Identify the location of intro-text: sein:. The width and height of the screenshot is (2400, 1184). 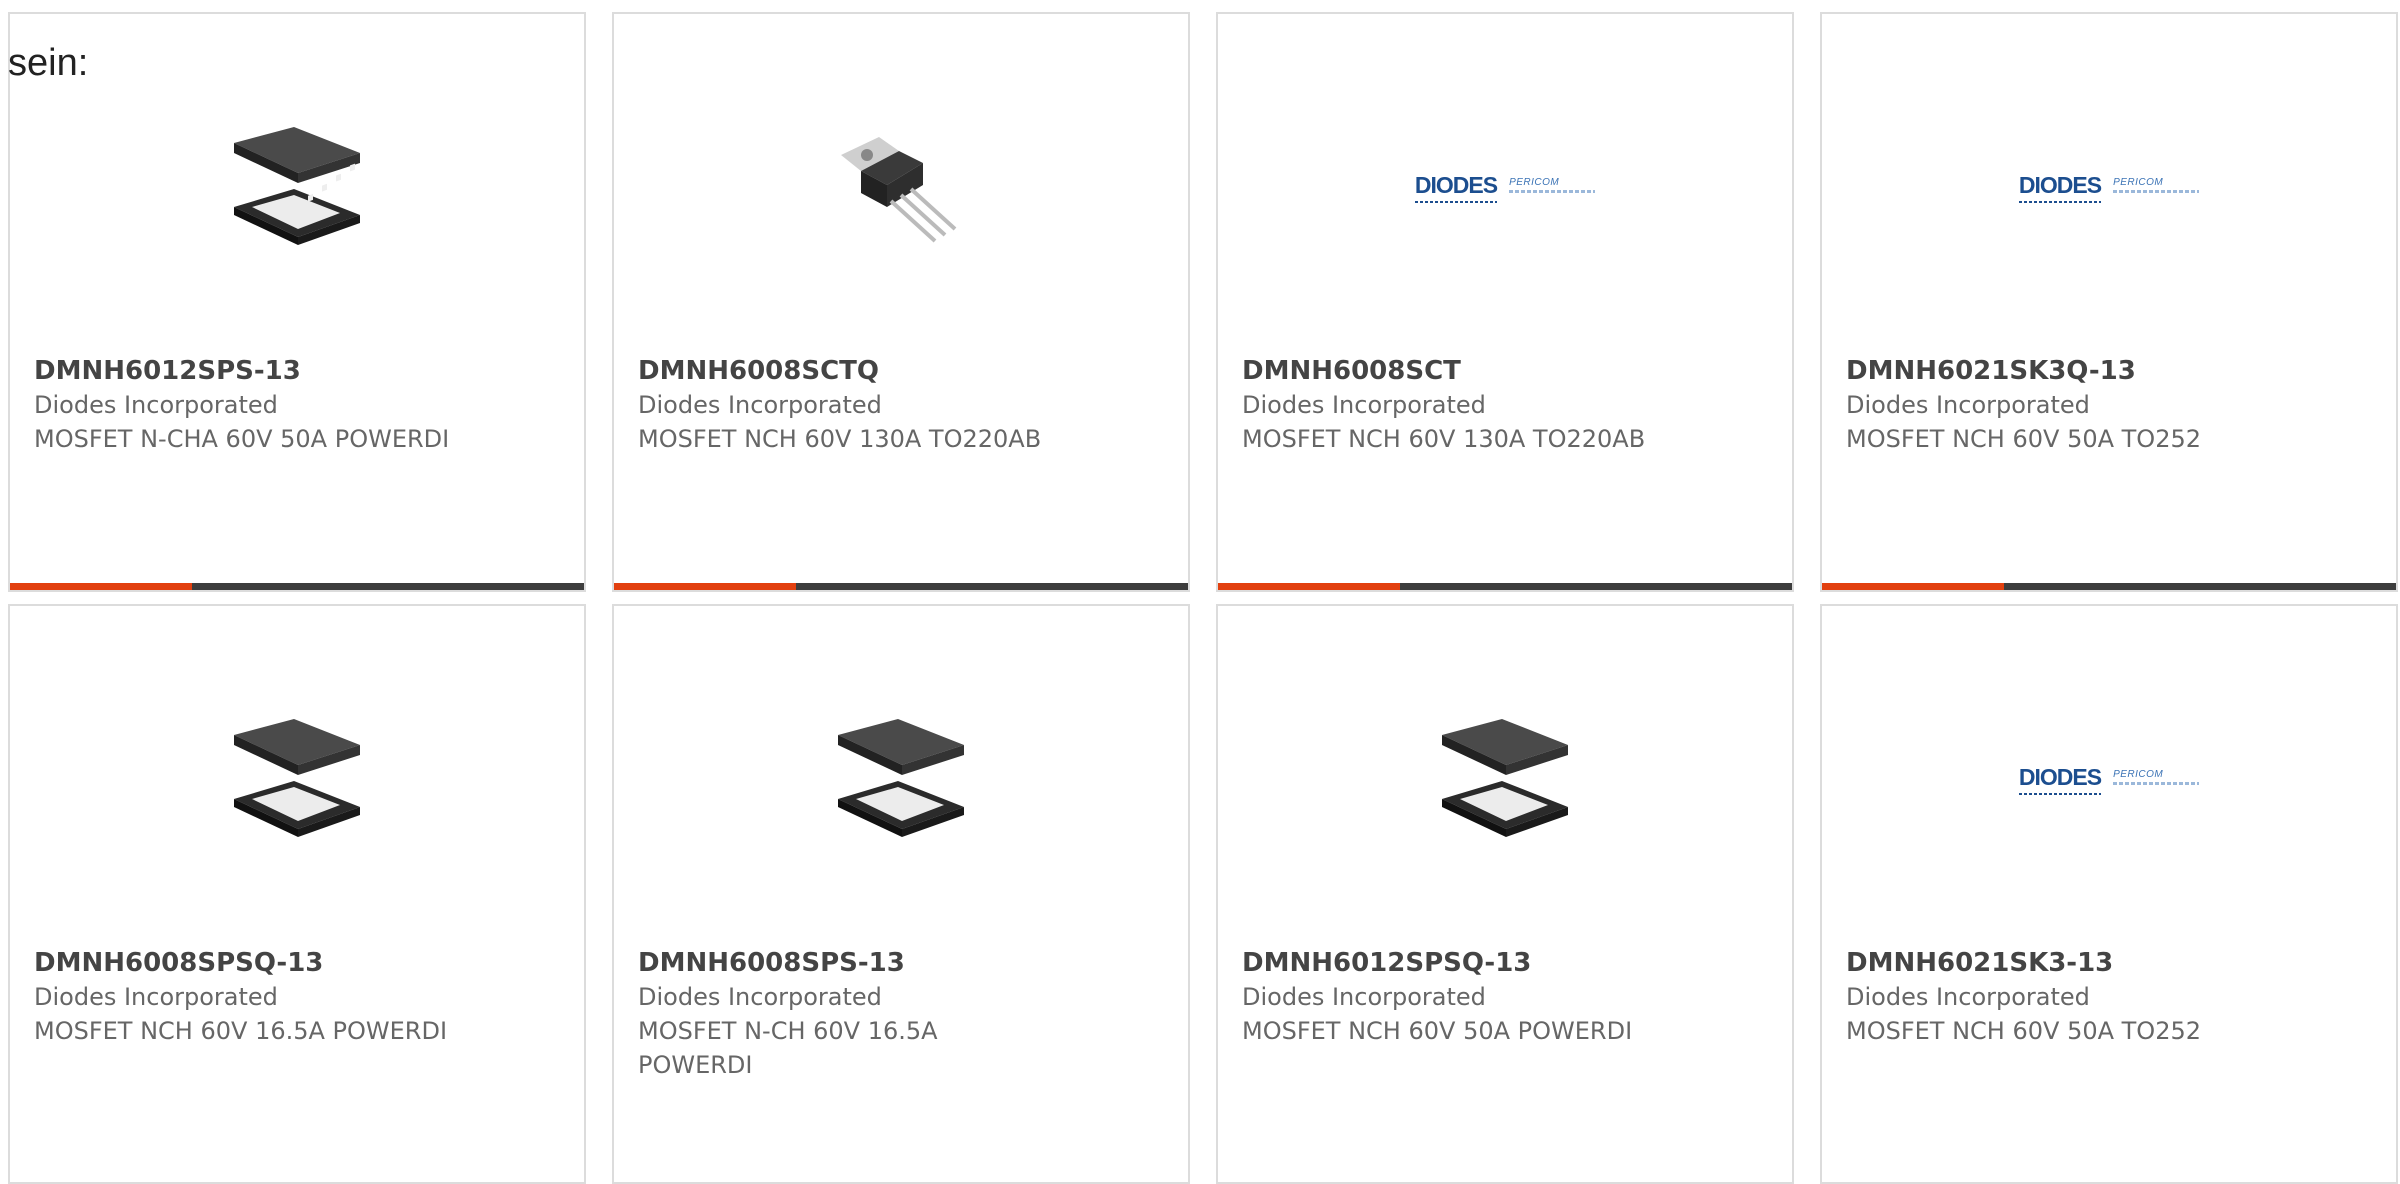
(48, 63).